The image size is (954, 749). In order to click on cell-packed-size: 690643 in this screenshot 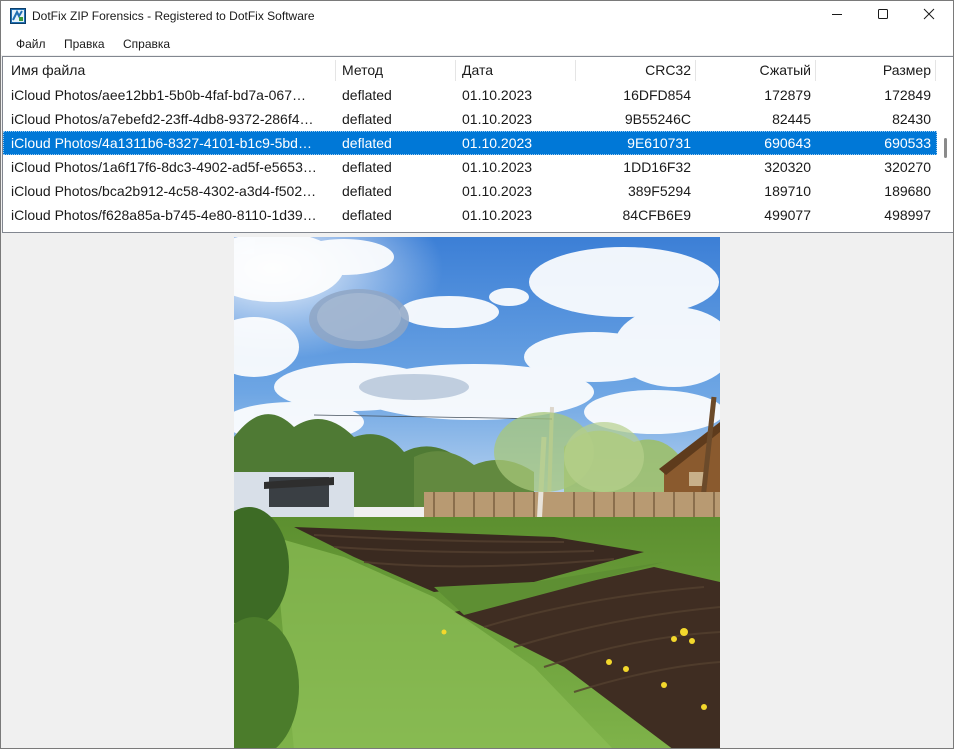, I will do `click(787, 143)`.